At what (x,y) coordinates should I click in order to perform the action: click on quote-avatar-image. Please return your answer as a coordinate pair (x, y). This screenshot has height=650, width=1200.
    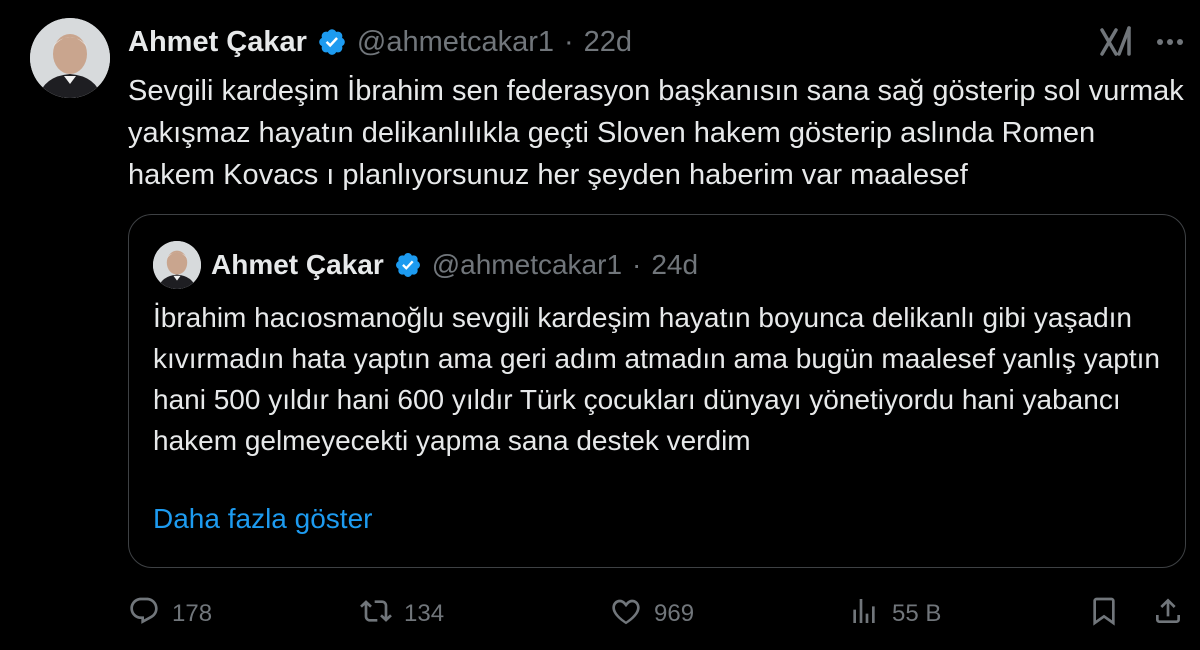
    Looking at the image, I should click on (177, 265).